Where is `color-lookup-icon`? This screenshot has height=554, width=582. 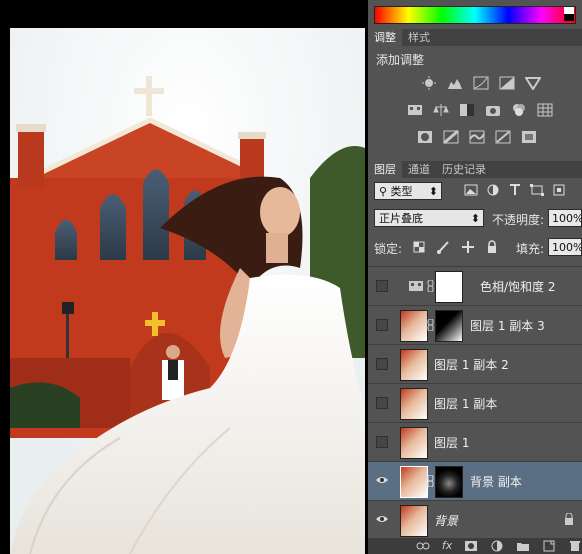
color-lookup-icon is located at coordinates (545, 110).